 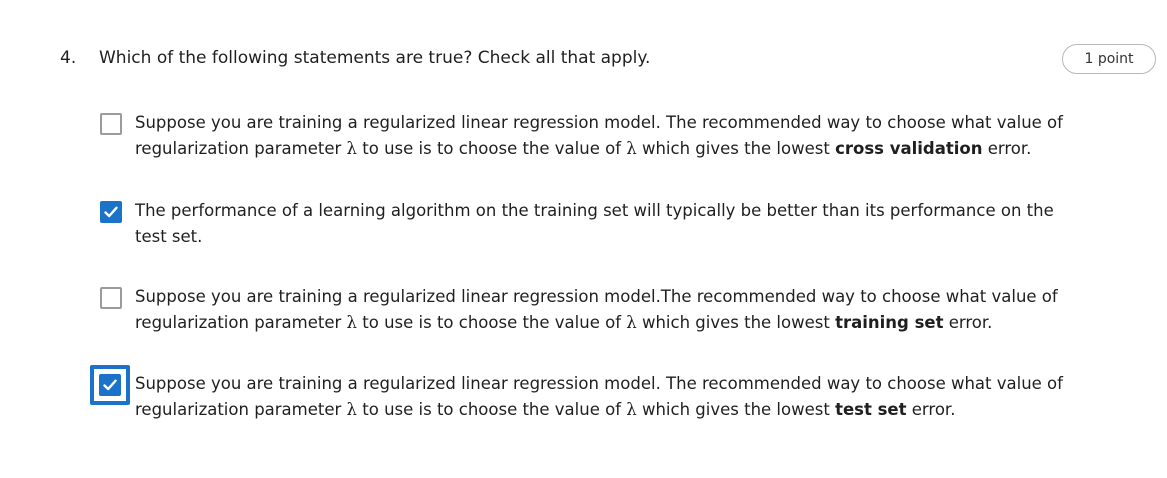 What do you see at coordinates (241, 322) in the screenshot?
I see `option-3-line2-pre: regularization parameter` at bounding box center [241, 322].